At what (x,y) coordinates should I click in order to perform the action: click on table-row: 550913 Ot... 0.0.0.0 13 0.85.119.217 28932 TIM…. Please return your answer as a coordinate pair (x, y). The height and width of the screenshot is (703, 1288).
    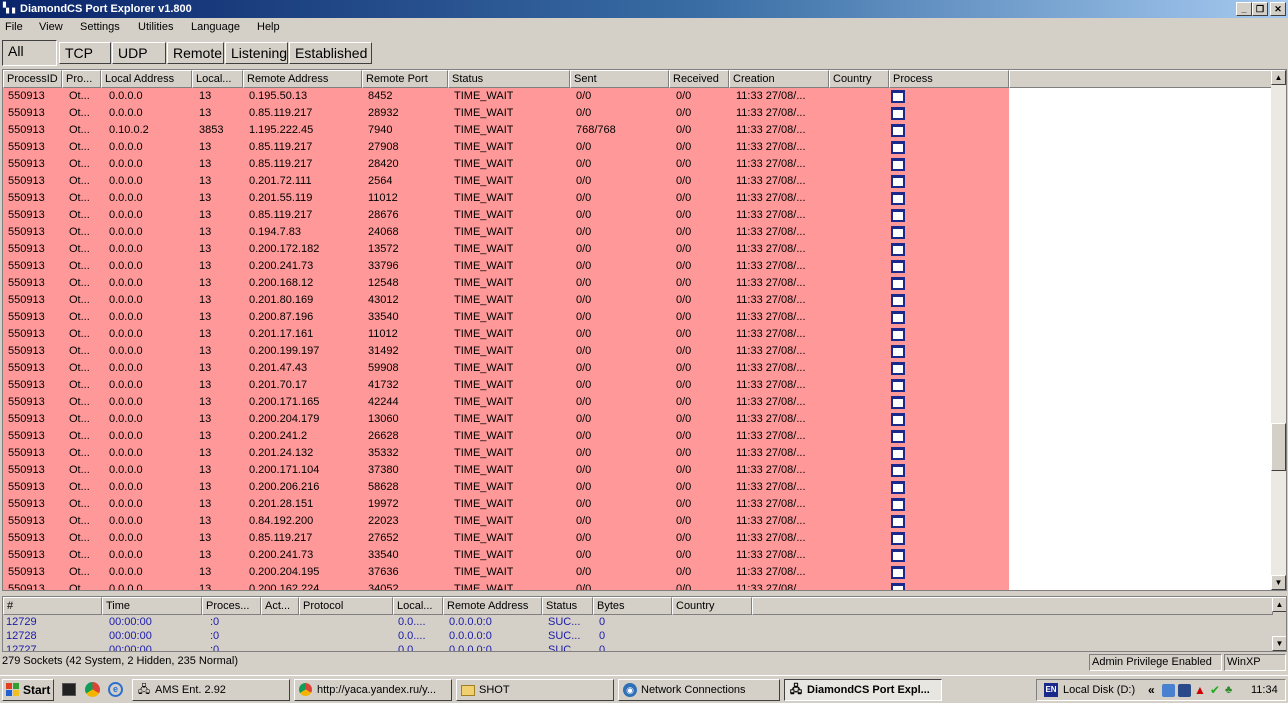
    Looking at the image, I should click on (506, 113).